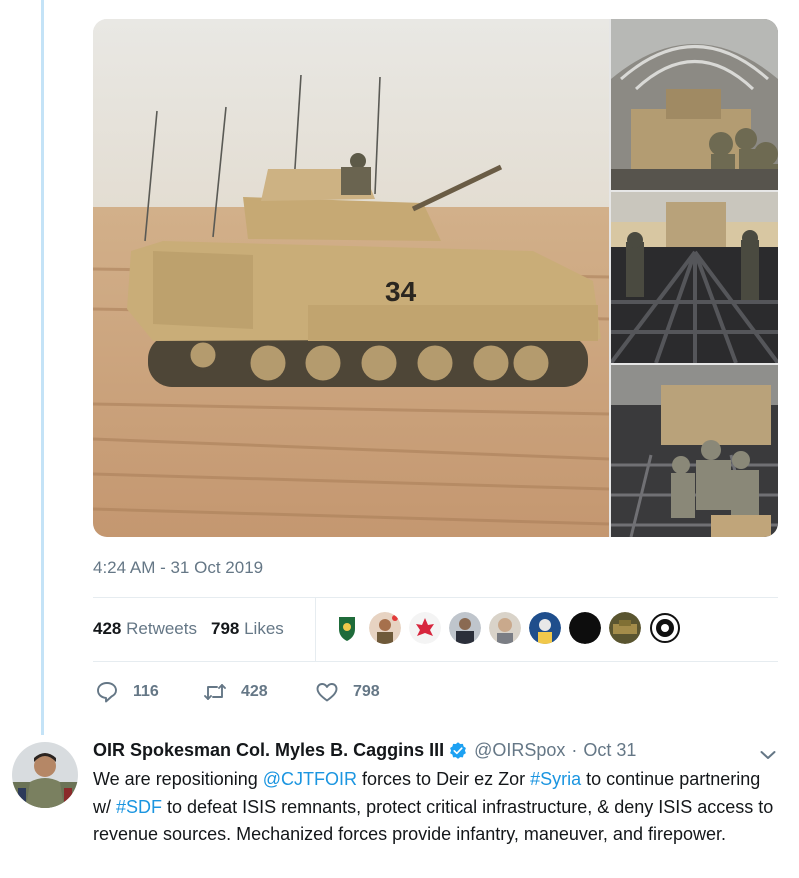  I want to click on retweet-count: 428, so click(254, 691).